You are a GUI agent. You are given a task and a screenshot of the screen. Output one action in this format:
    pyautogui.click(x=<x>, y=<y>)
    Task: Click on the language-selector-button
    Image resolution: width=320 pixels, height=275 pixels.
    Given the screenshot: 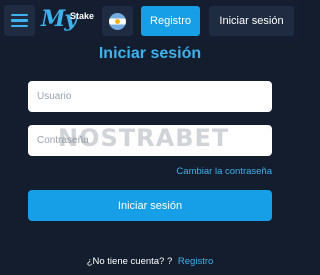 What is the action you would take?
    pyautogui.click(x=117, y=21)
    